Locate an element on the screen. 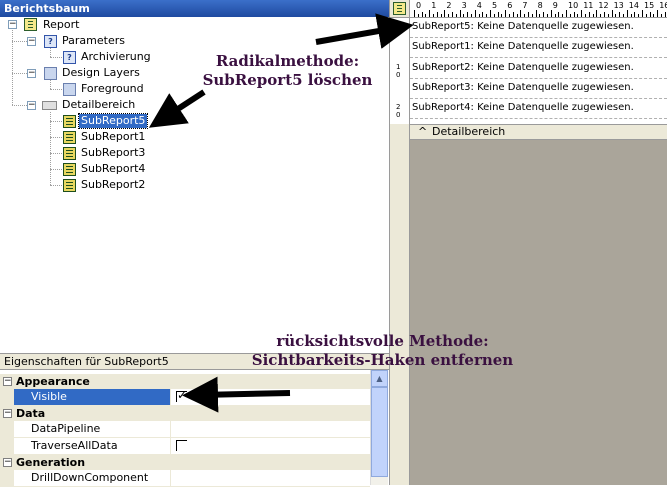 Image resolution: width=667 pixels, height=487 pixels. arrow-to-visible-checkbox-icon is located at coordinates (236, 394).